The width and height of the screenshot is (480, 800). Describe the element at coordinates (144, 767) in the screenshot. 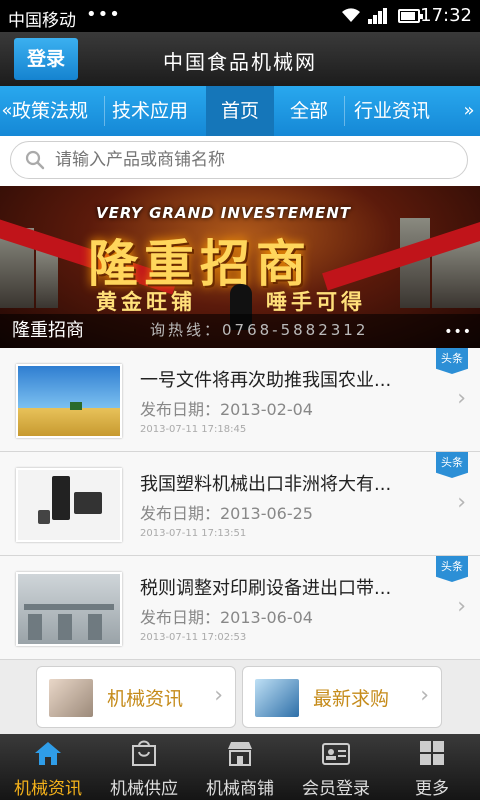

I see `tab-machinery-supply: 机械供应` at that location.